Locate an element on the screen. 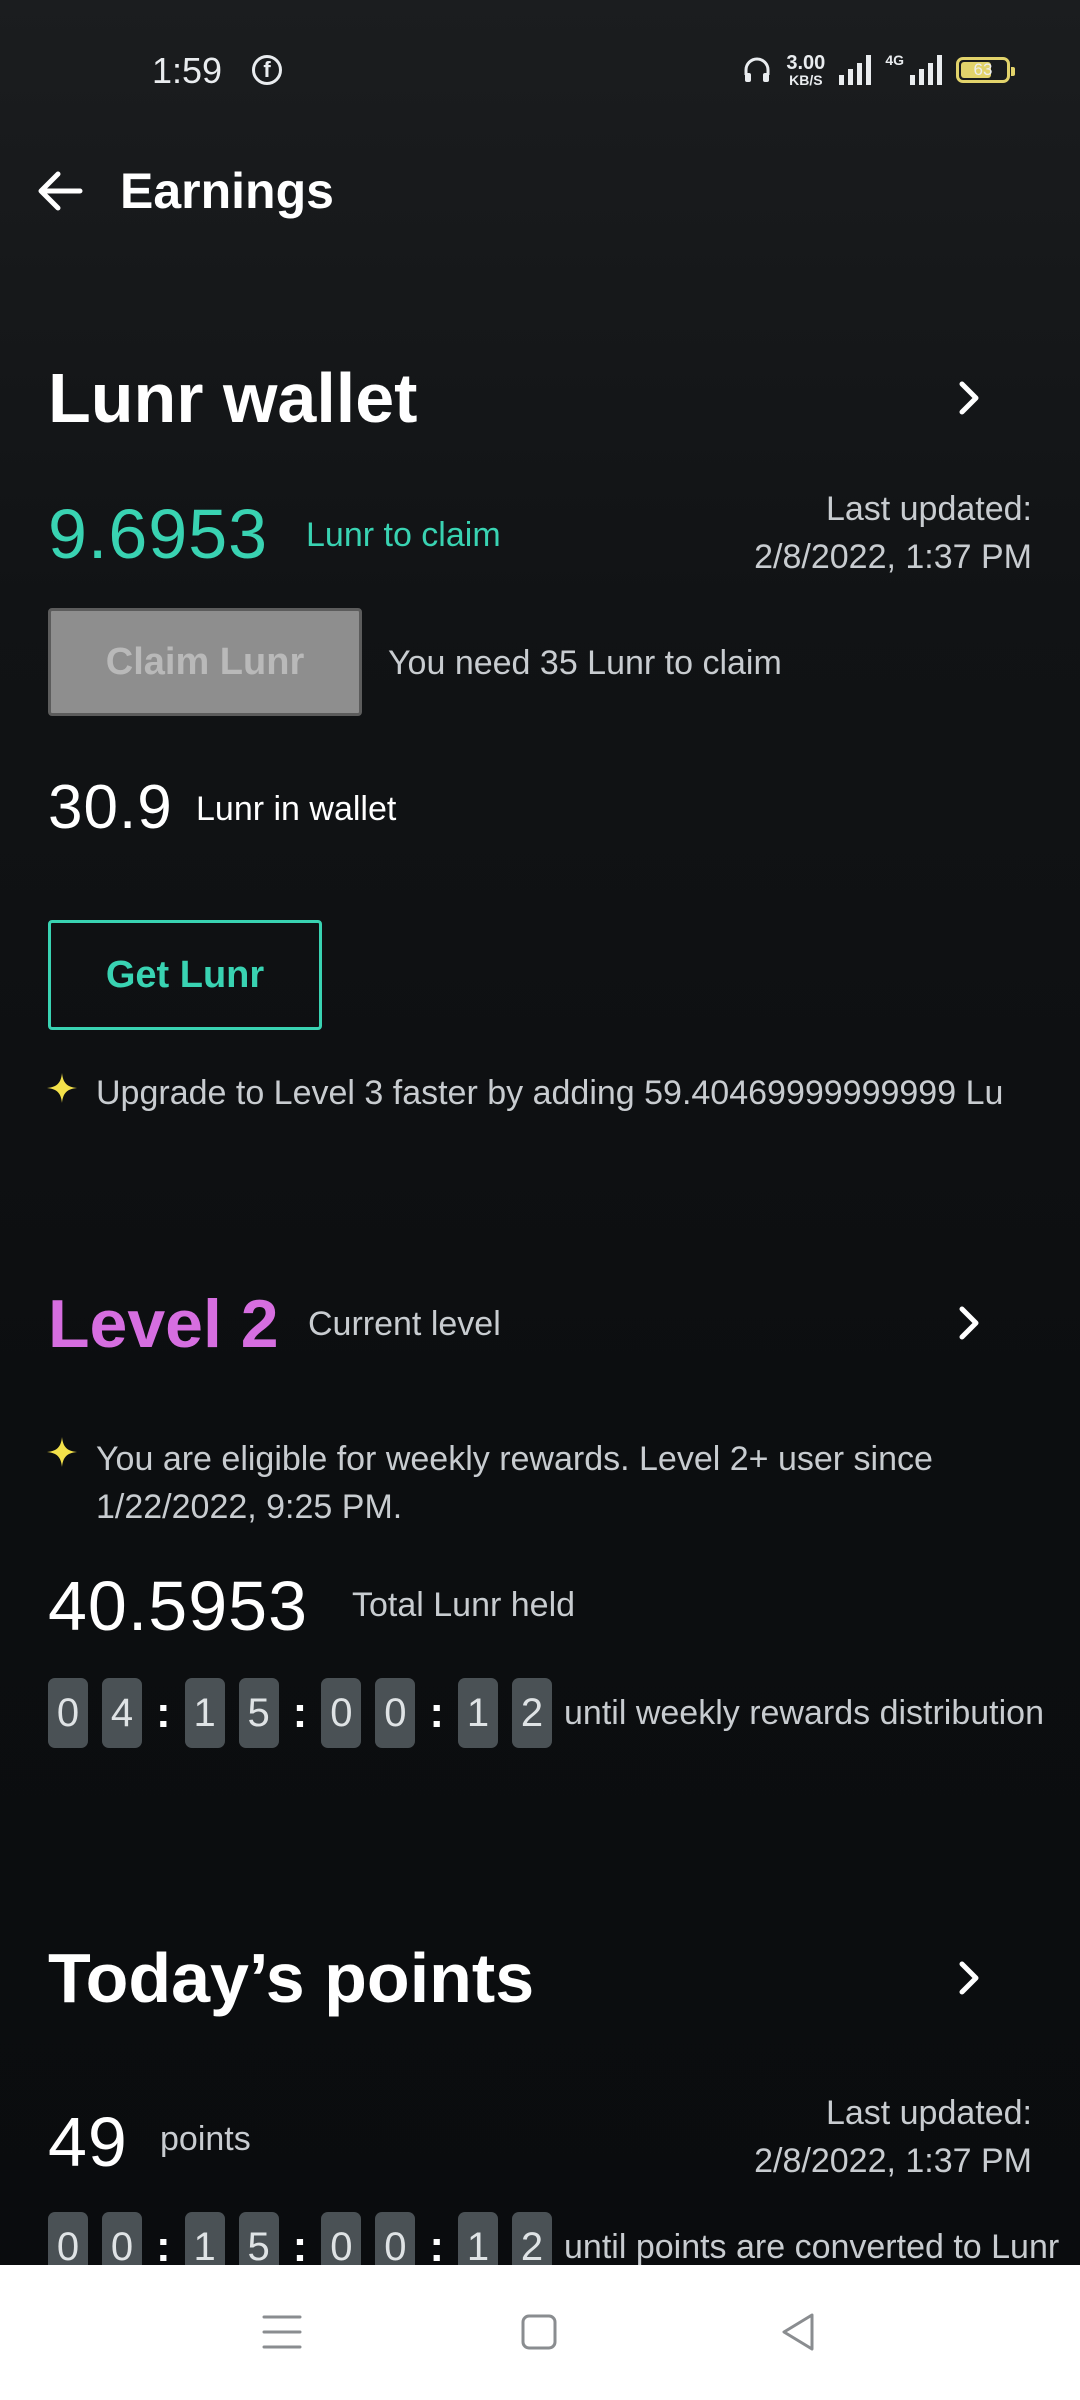 The image size is (1080, 2400). net-speed-value: 3.00 is located at coordinates (806, 63).